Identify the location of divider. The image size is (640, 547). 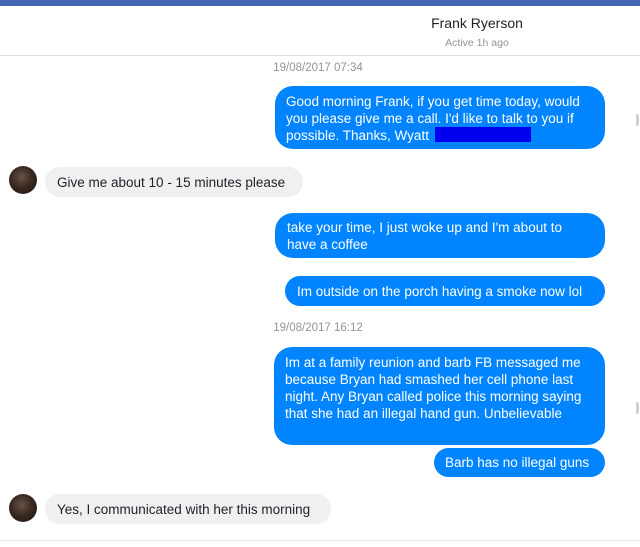
(320, 540).